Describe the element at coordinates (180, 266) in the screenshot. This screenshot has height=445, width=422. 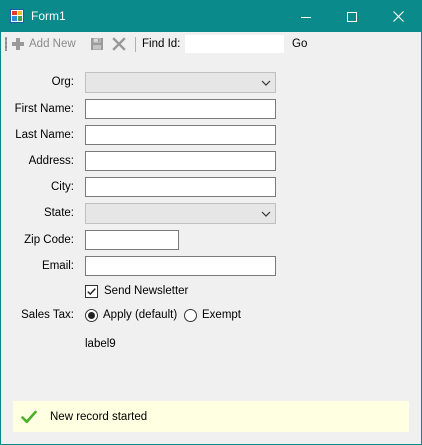
I see `email-field` at that location.